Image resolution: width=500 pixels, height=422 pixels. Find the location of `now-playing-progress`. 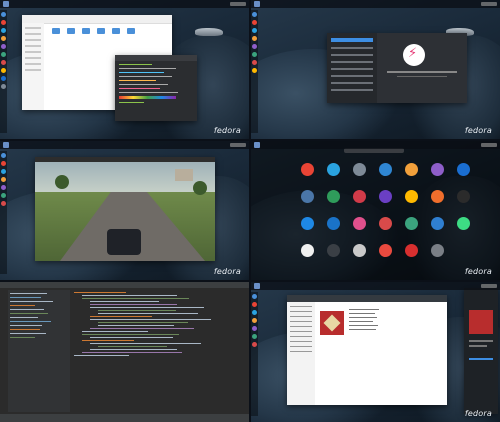

now-playing-progress is located at coordinates (481, 359).